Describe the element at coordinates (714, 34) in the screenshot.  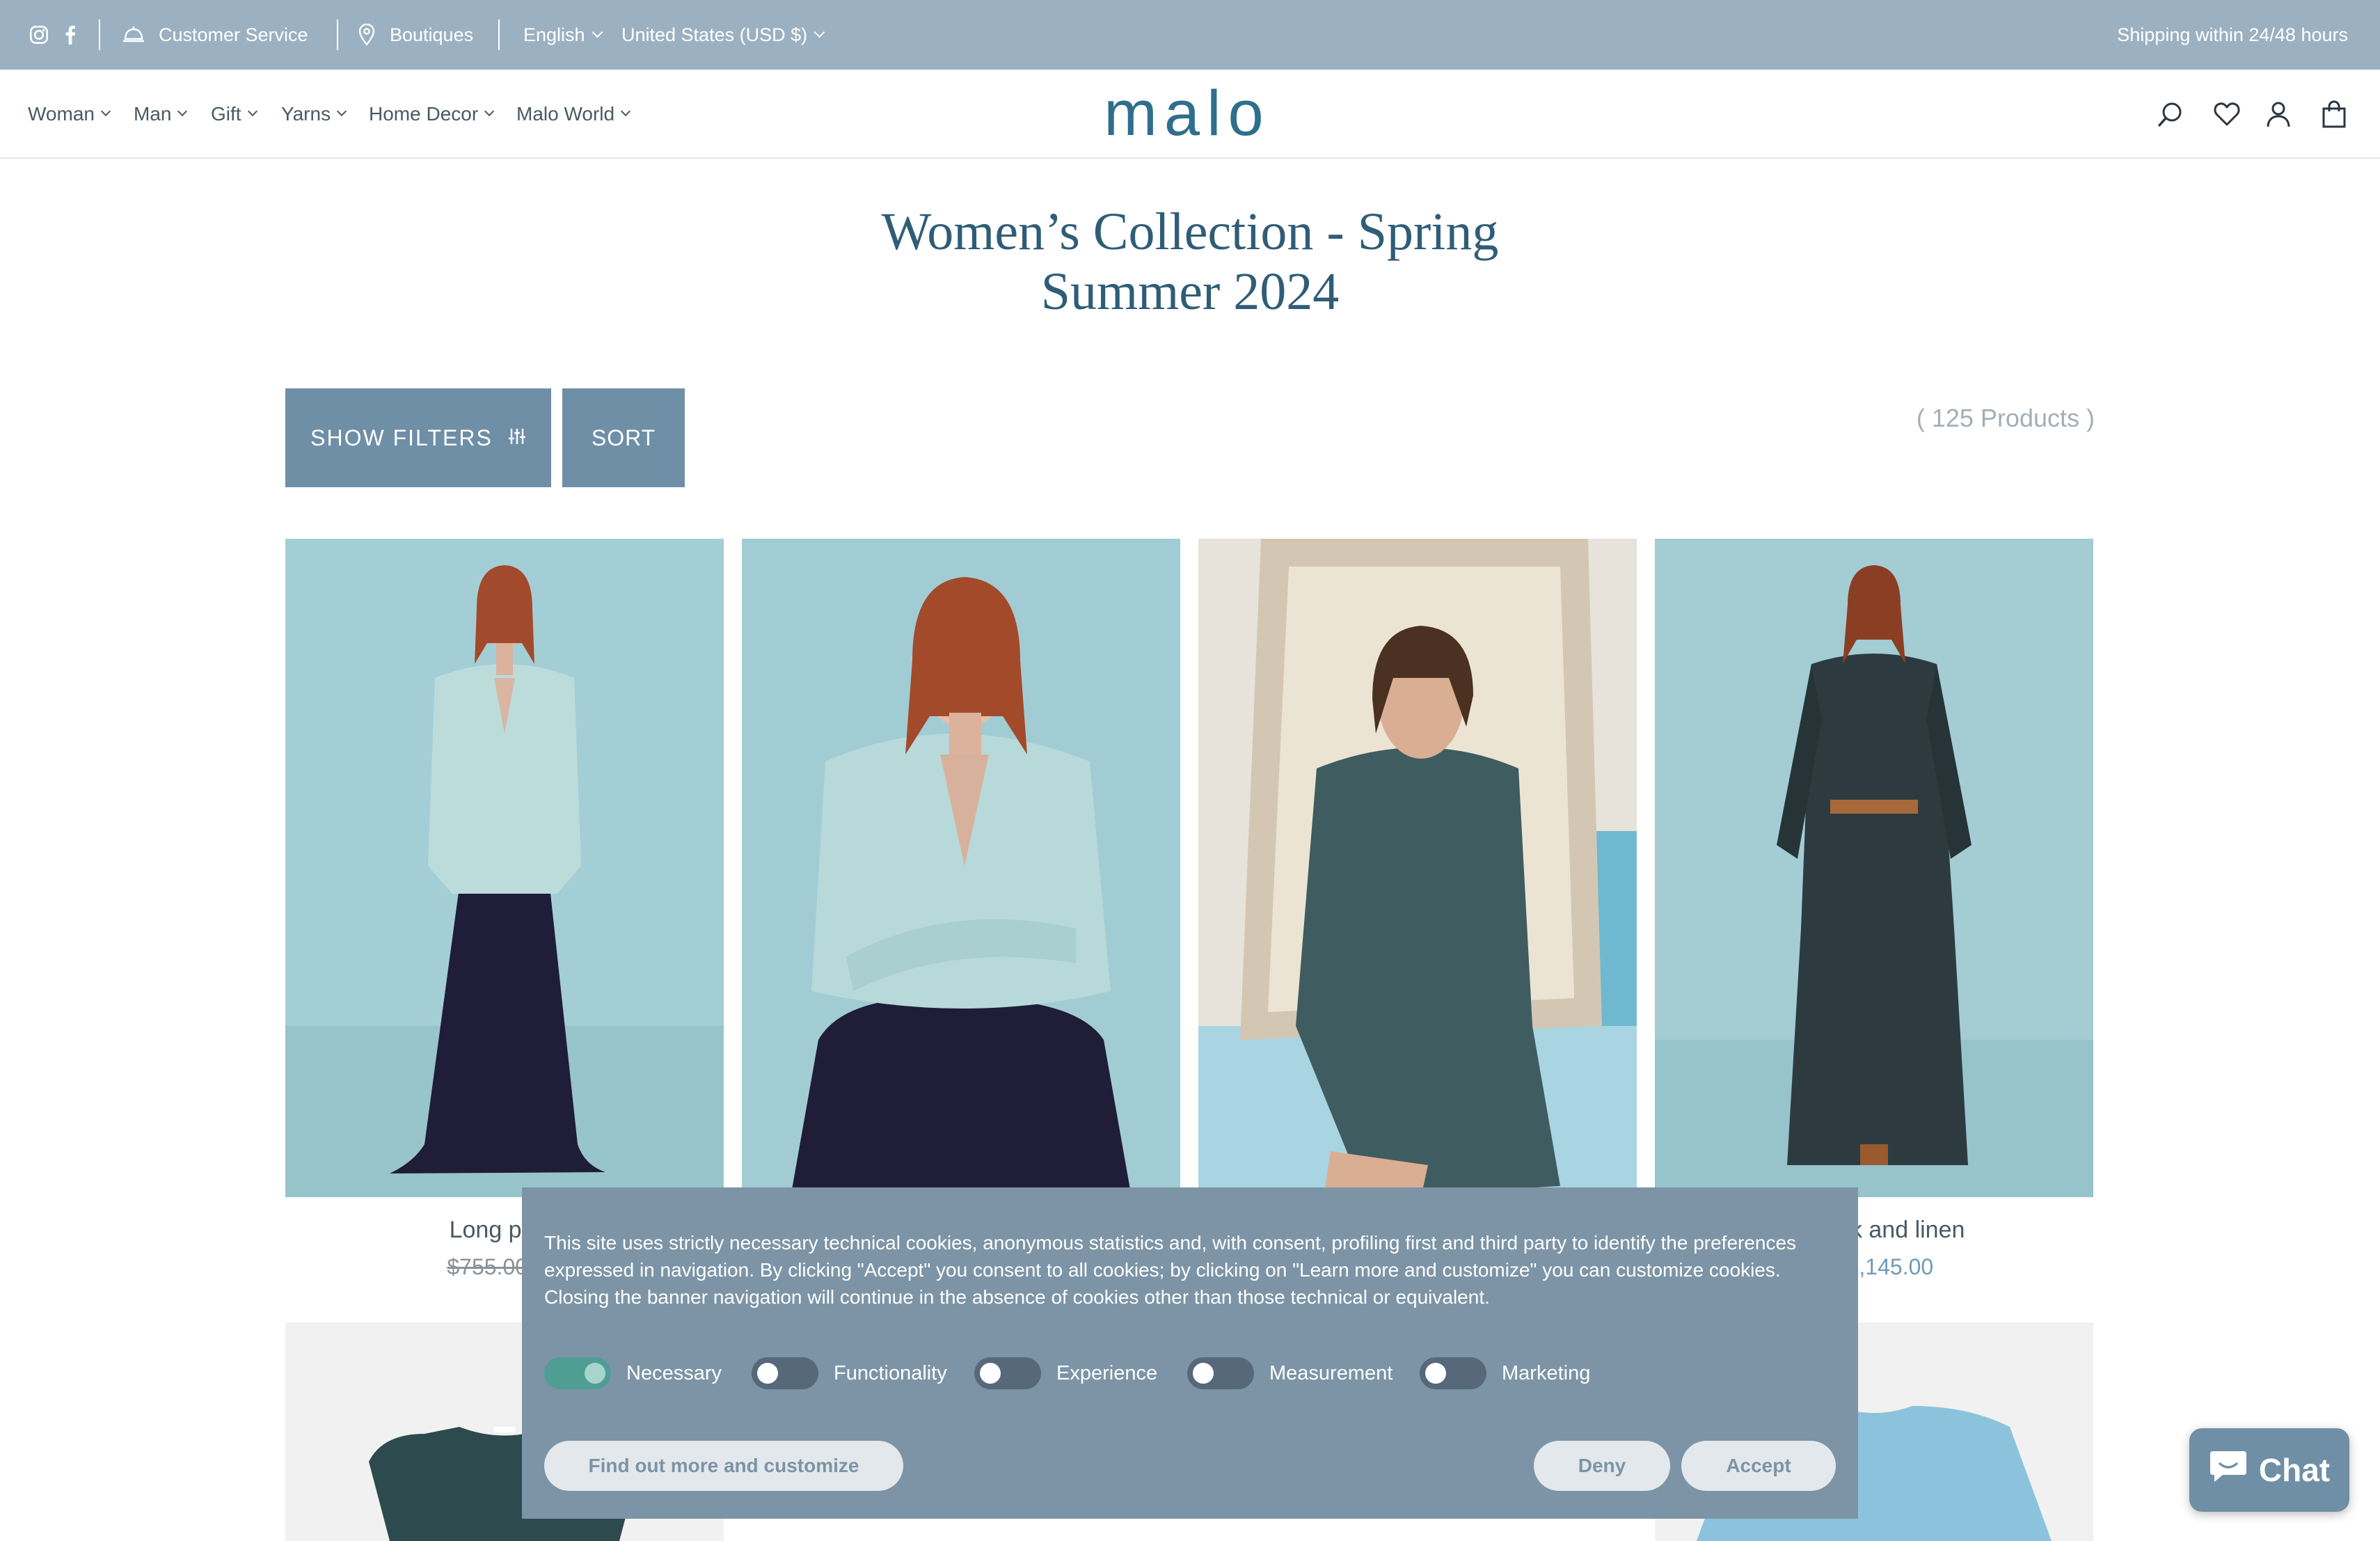
I see `currency-label: United States (USD $)` at that location.